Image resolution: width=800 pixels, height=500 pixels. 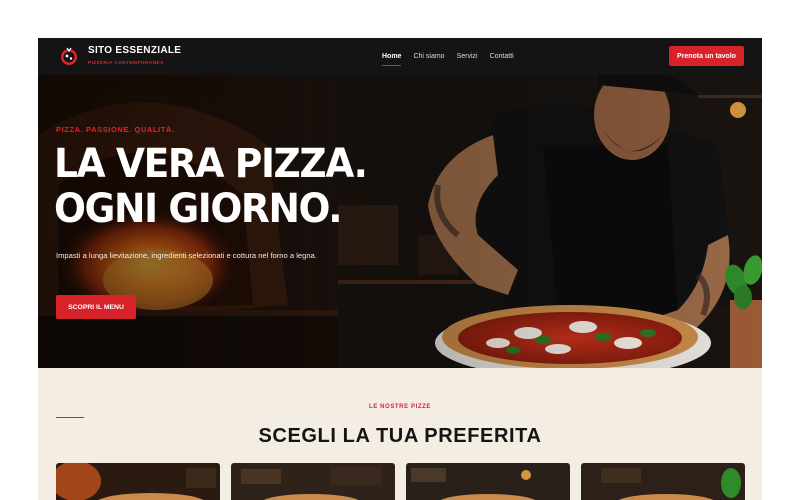 What do you see at coordinates (706, 56) in the screenshot?
I see `book-table-button: Prenota un tavolo` at bounding box center [706, 56].